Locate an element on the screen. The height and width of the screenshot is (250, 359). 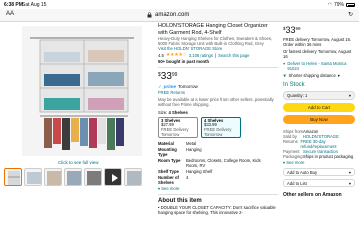
spec-row: Shelf Type Hanging Shelf is located at coordinates (185, 171).